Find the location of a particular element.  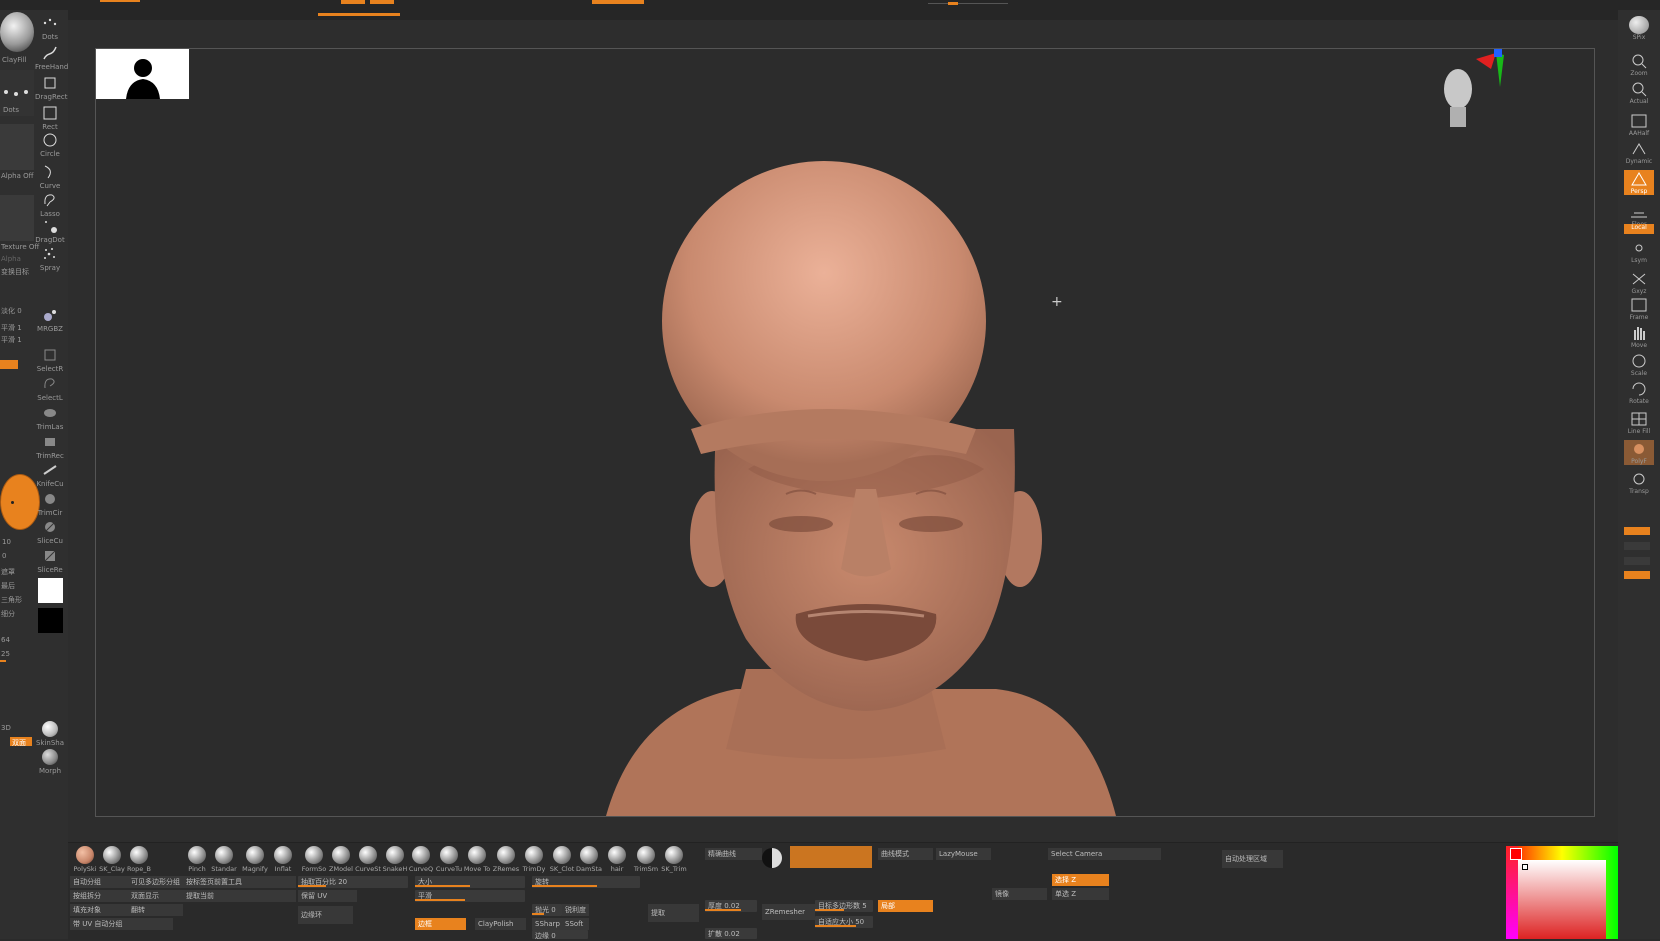

tool-trimcircle: TrimCir is located at coordinates (50, 504).